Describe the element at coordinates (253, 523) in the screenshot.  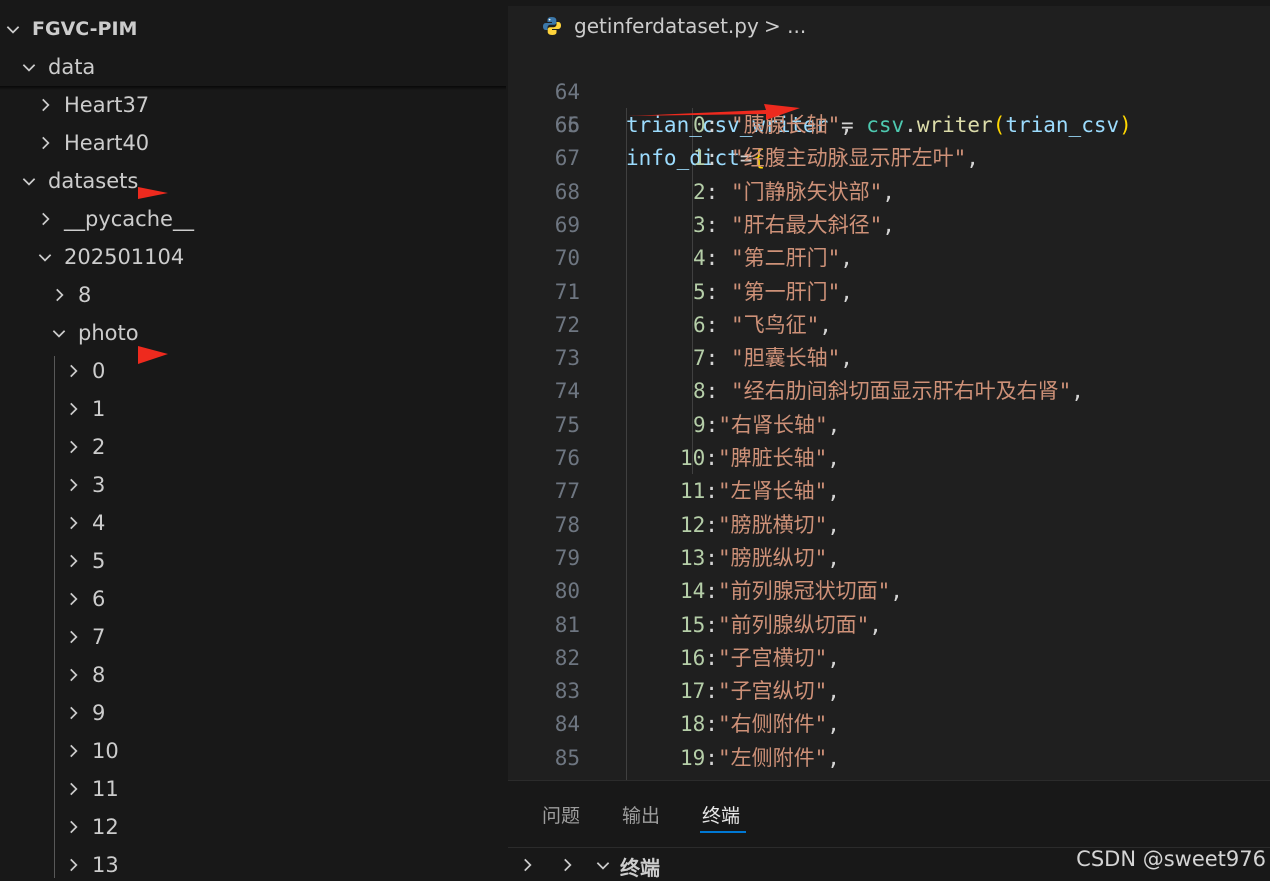
I see `tree-item: 4` at that location.